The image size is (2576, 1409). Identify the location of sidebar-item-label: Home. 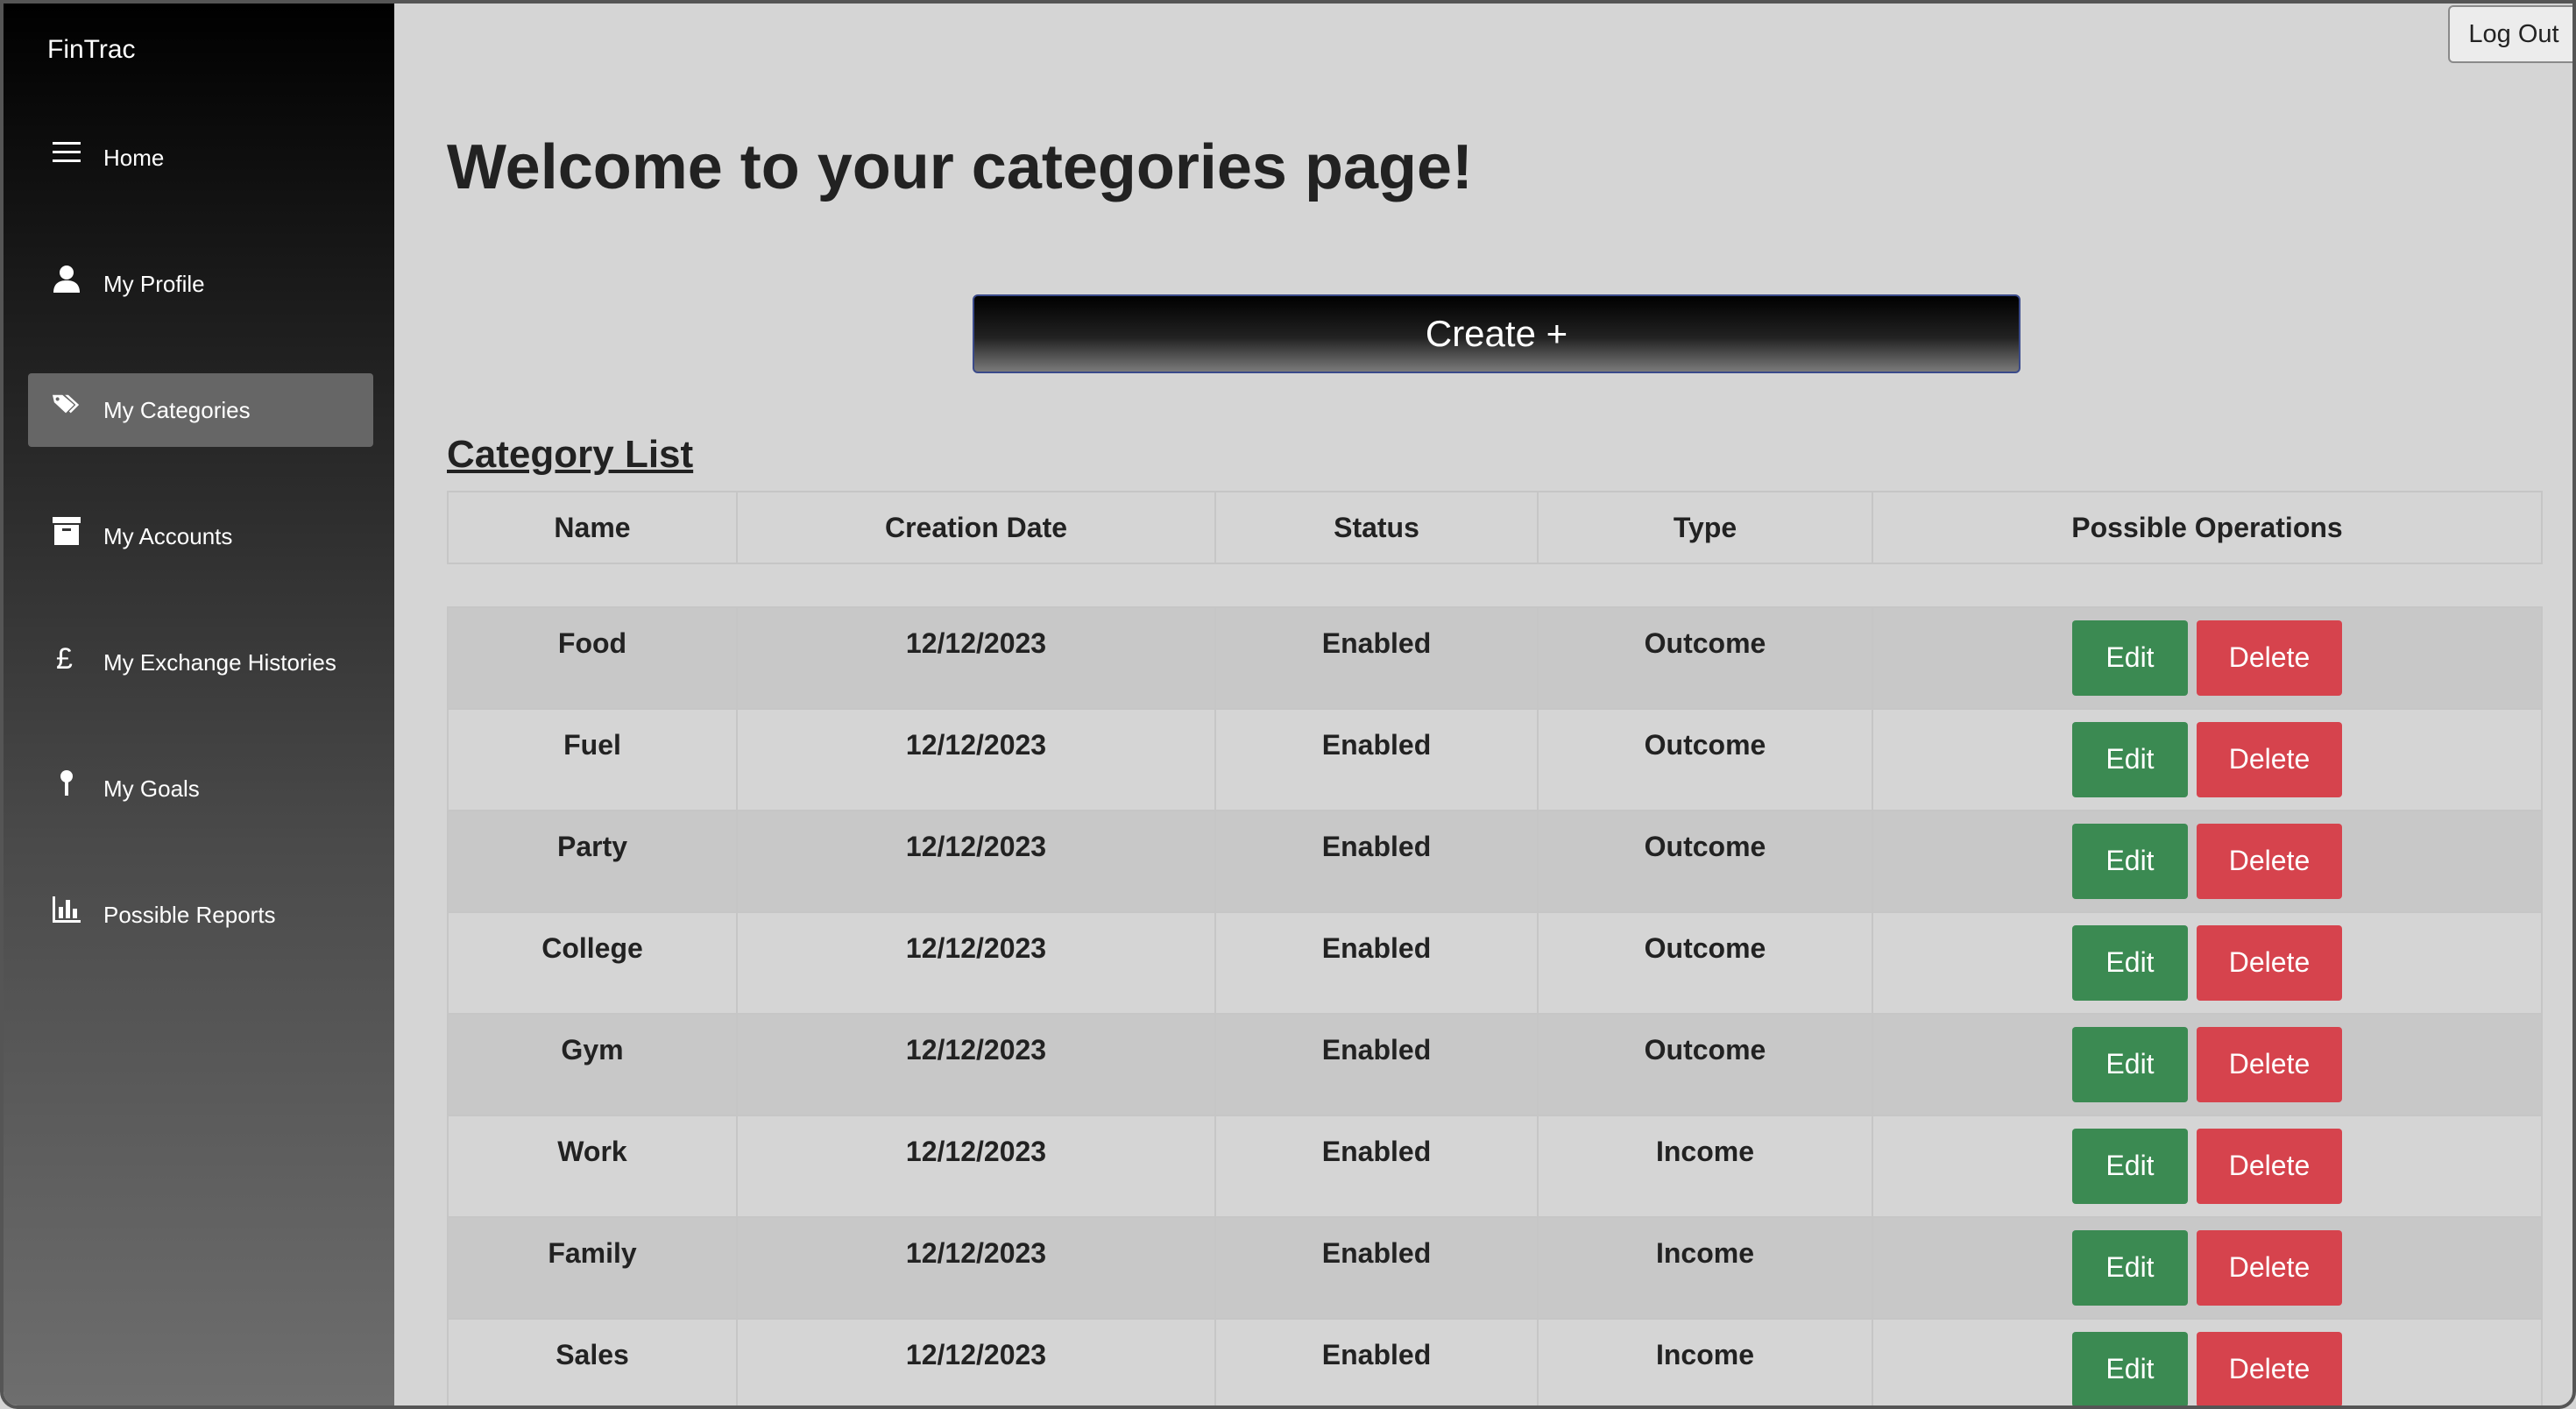
(134, 157).